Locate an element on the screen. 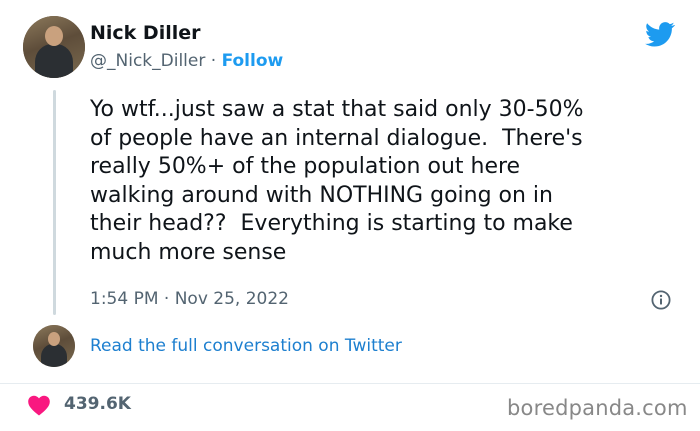  follow-button: Follow is located at coordinates (253, 61).